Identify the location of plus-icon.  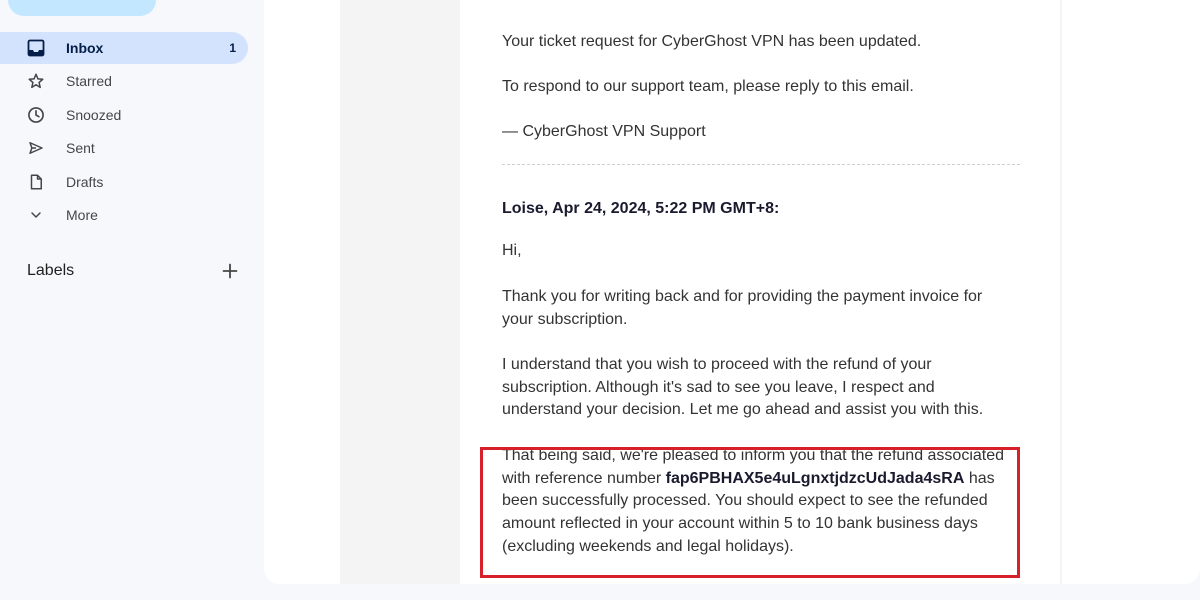
(230, 271).